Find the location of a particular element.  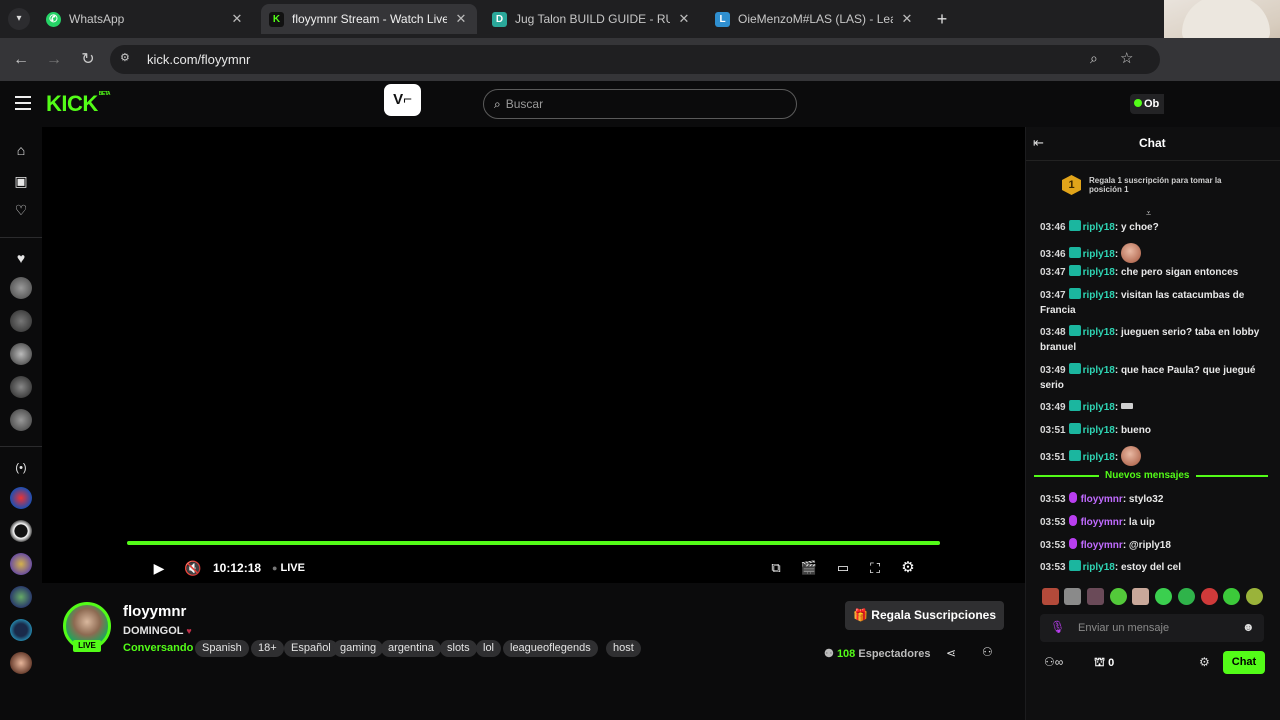

streamer-name: floyymnr is located at coordinates (154, 611).